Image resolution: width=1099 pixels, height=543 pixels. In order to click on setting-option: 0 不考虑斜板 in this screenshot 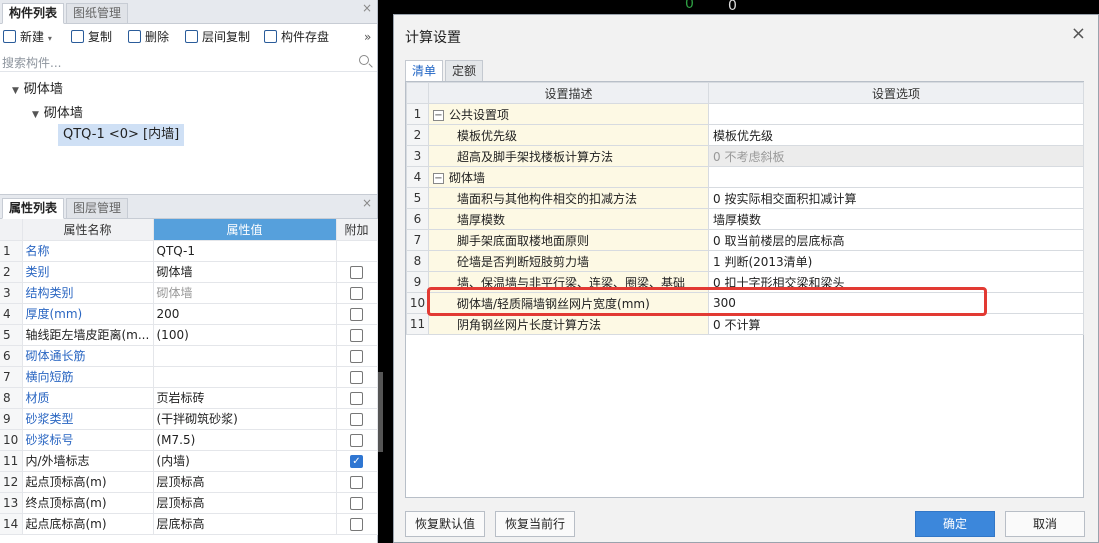, I will do `click(896, 156)`.